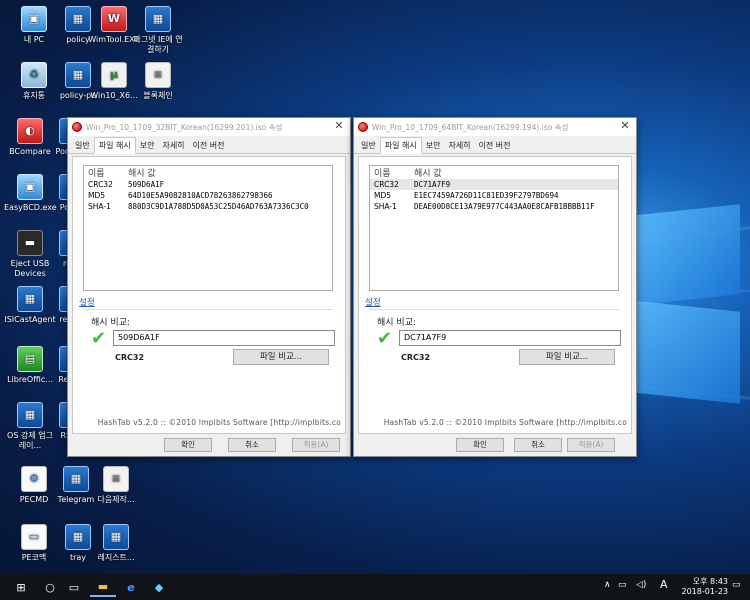 This screenshot has height=600, width=750. What do you see at coordinates (208, 184) in the screenshot?
I see `table-row: CRC32 509D6A1F` at bounding box center [208, 184].